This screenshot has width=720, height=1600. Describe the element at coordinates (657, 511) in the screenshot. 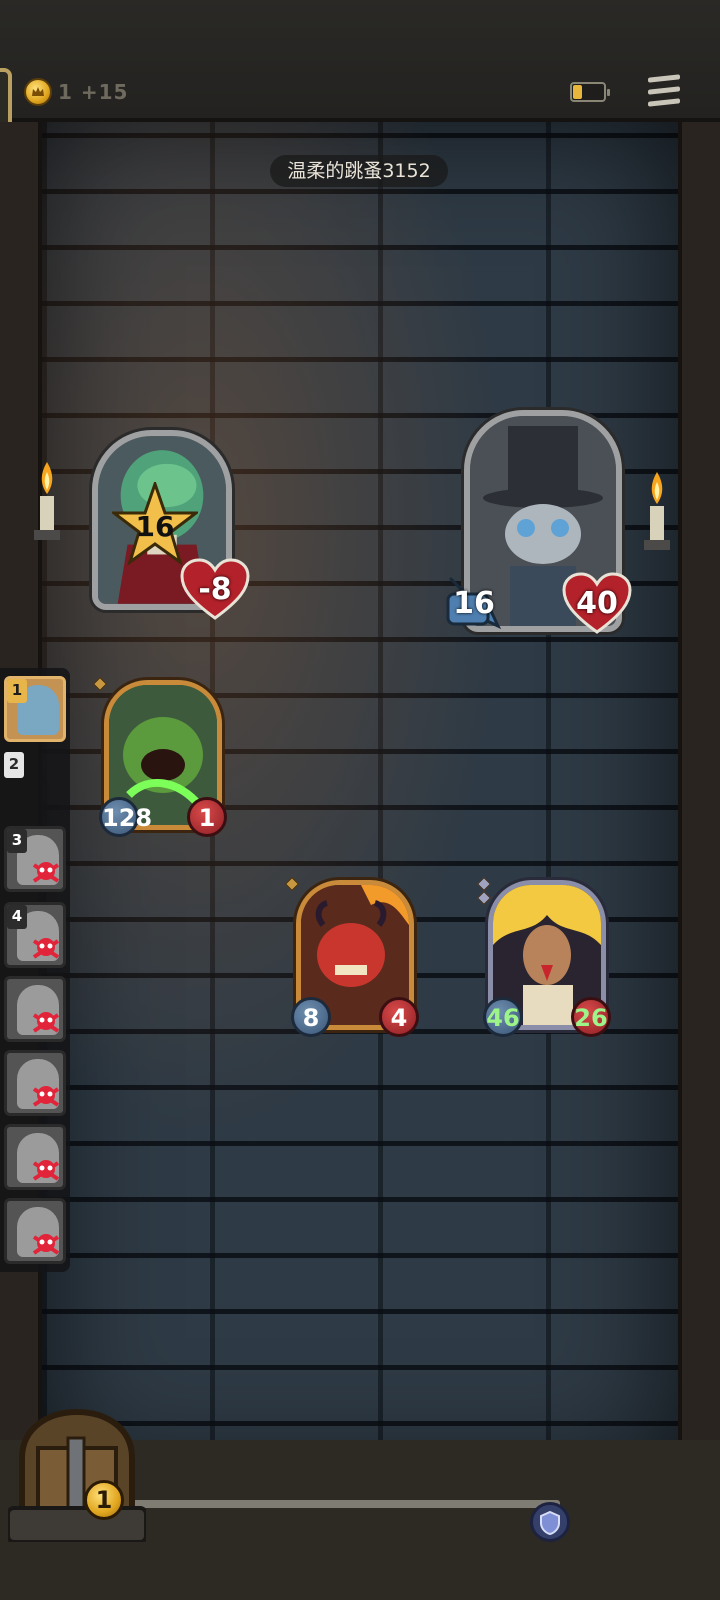

I see `candle-right-icon` at that location.